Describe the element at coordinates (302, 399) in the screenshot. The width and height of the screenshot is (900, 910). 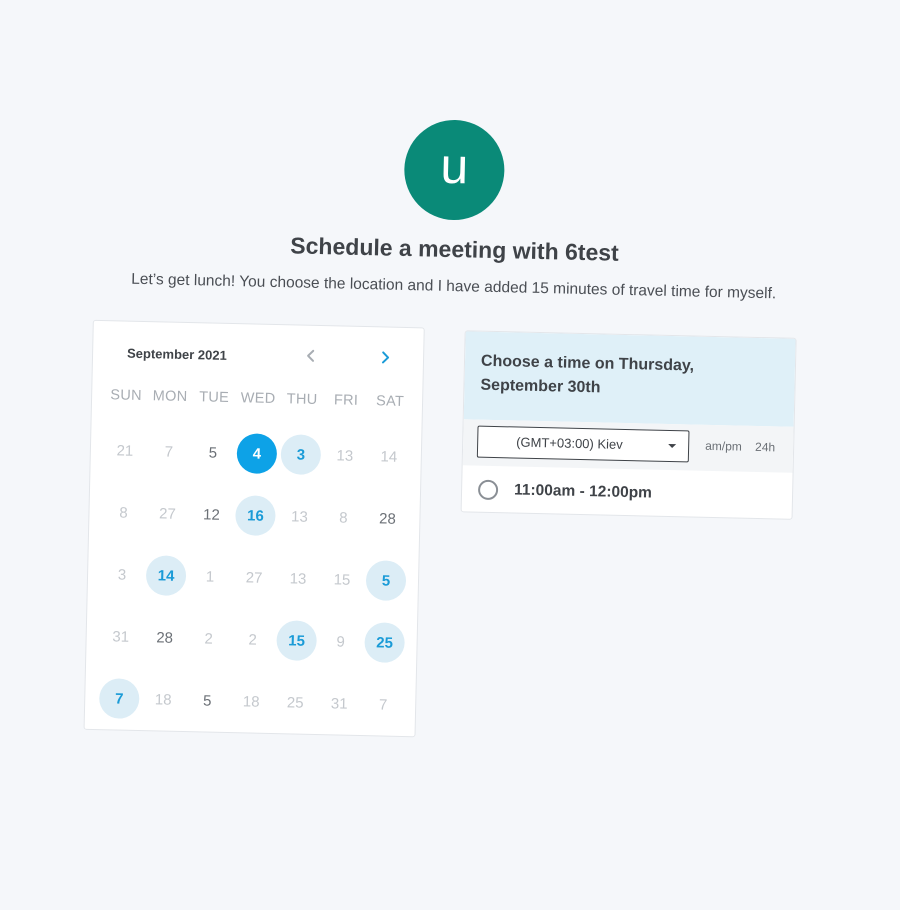
I see `weekday-label: THU` at that location.